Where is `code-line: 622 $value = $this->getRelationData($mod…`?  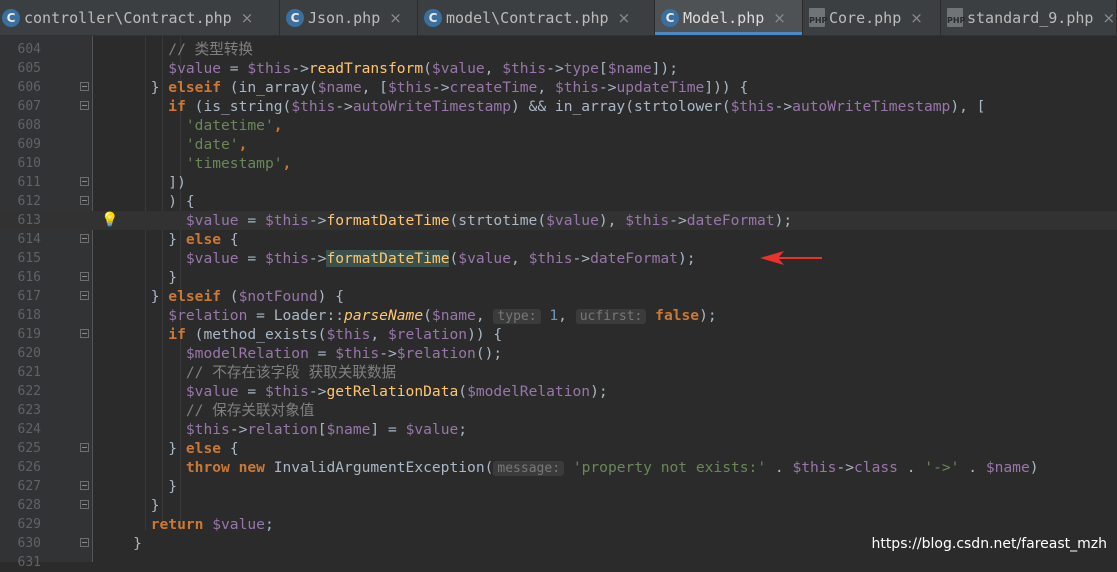
code-line: 622 $value = $this->getRelationData($mod… is located at coordinates (558, 391).